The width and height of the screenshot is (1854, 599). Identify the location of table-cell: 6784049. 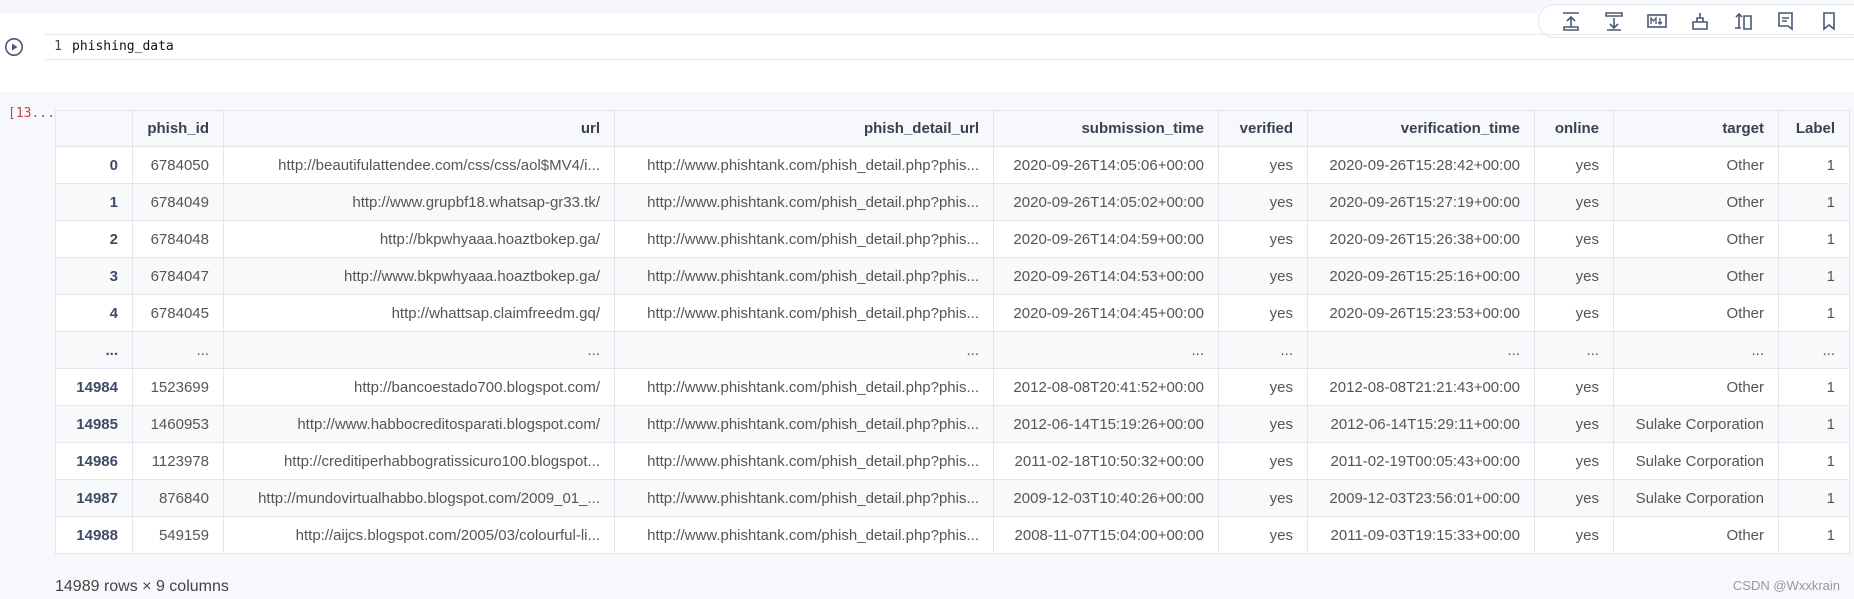
(178, 202).